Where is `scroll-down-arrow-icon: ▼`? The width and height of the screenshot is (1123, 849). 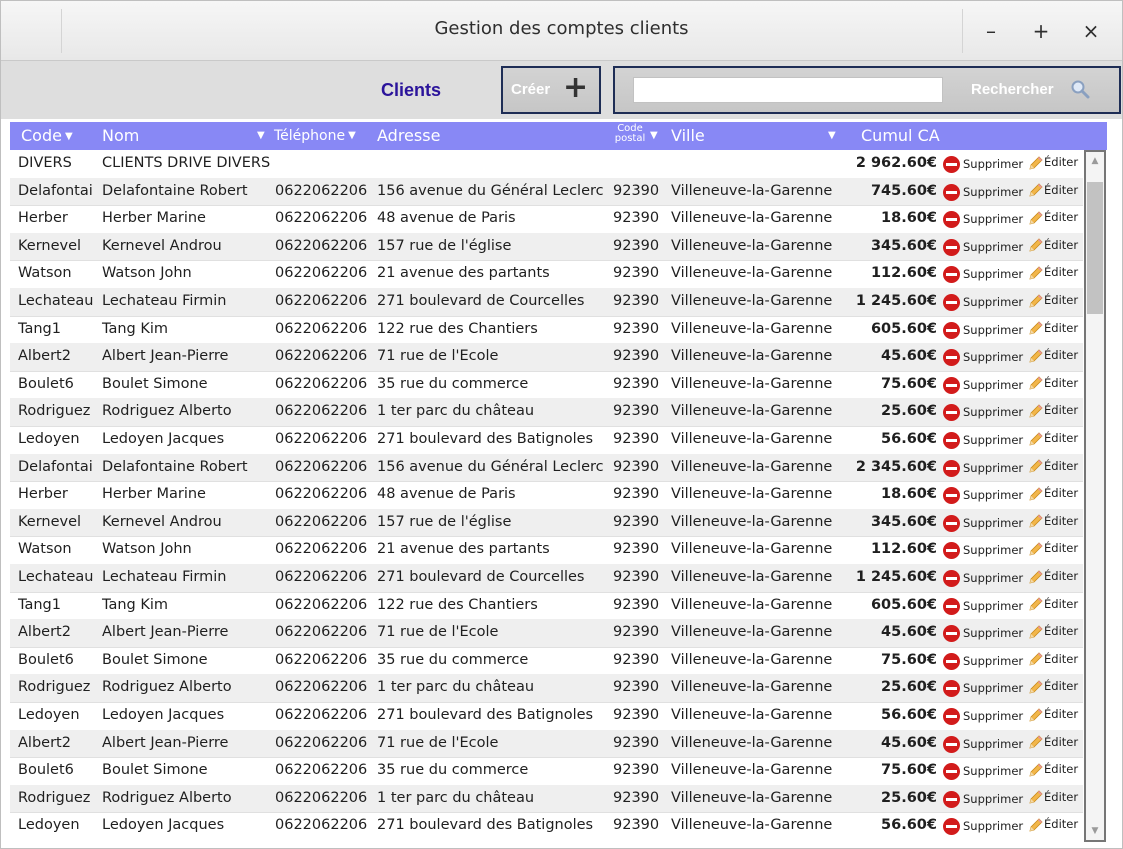 scroll-down-arrow-icon: ▼ is located at coordinates (1095, 831).